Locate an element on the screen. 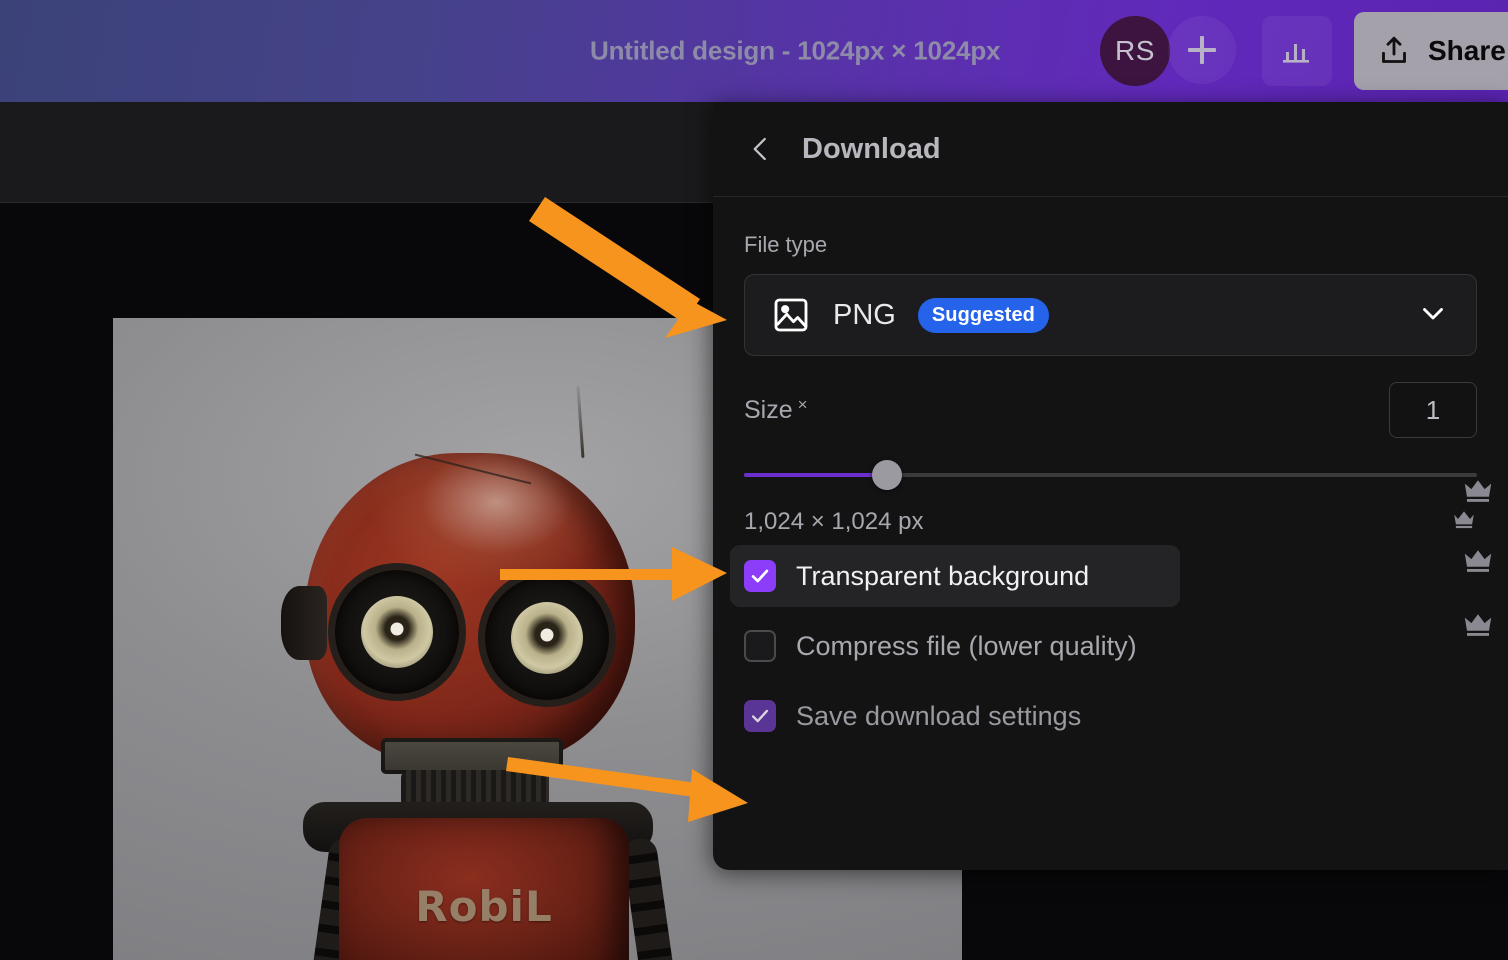 Image resolution: width=1508 pixels, height=960 pixels. robot-eye-left is located at coordinates (397, 632).